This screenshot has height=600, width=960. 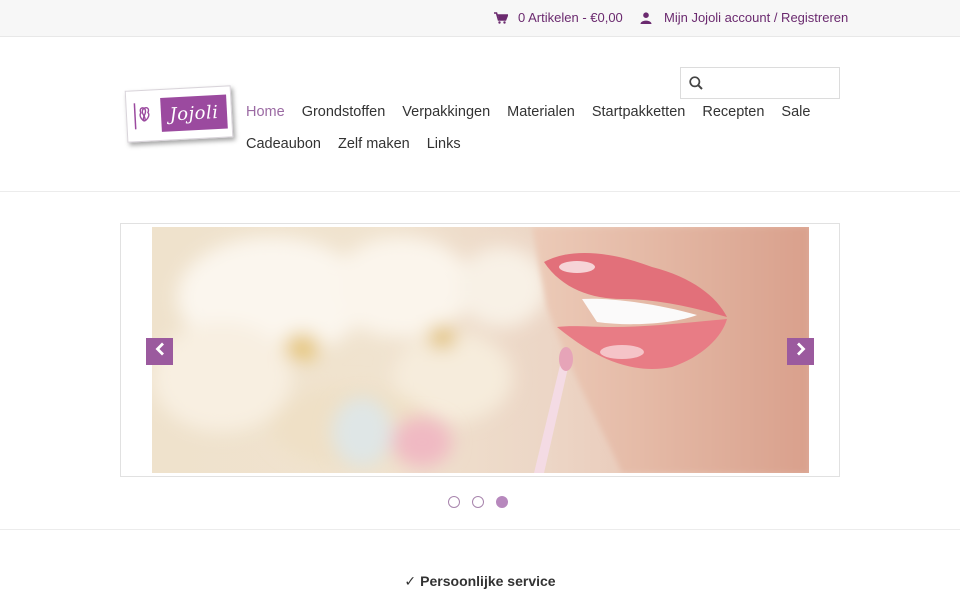 What do you see at coordinates (410, 581) in the screenshot?
I see `check-icon: ✓` at bounding box center [410, 581].